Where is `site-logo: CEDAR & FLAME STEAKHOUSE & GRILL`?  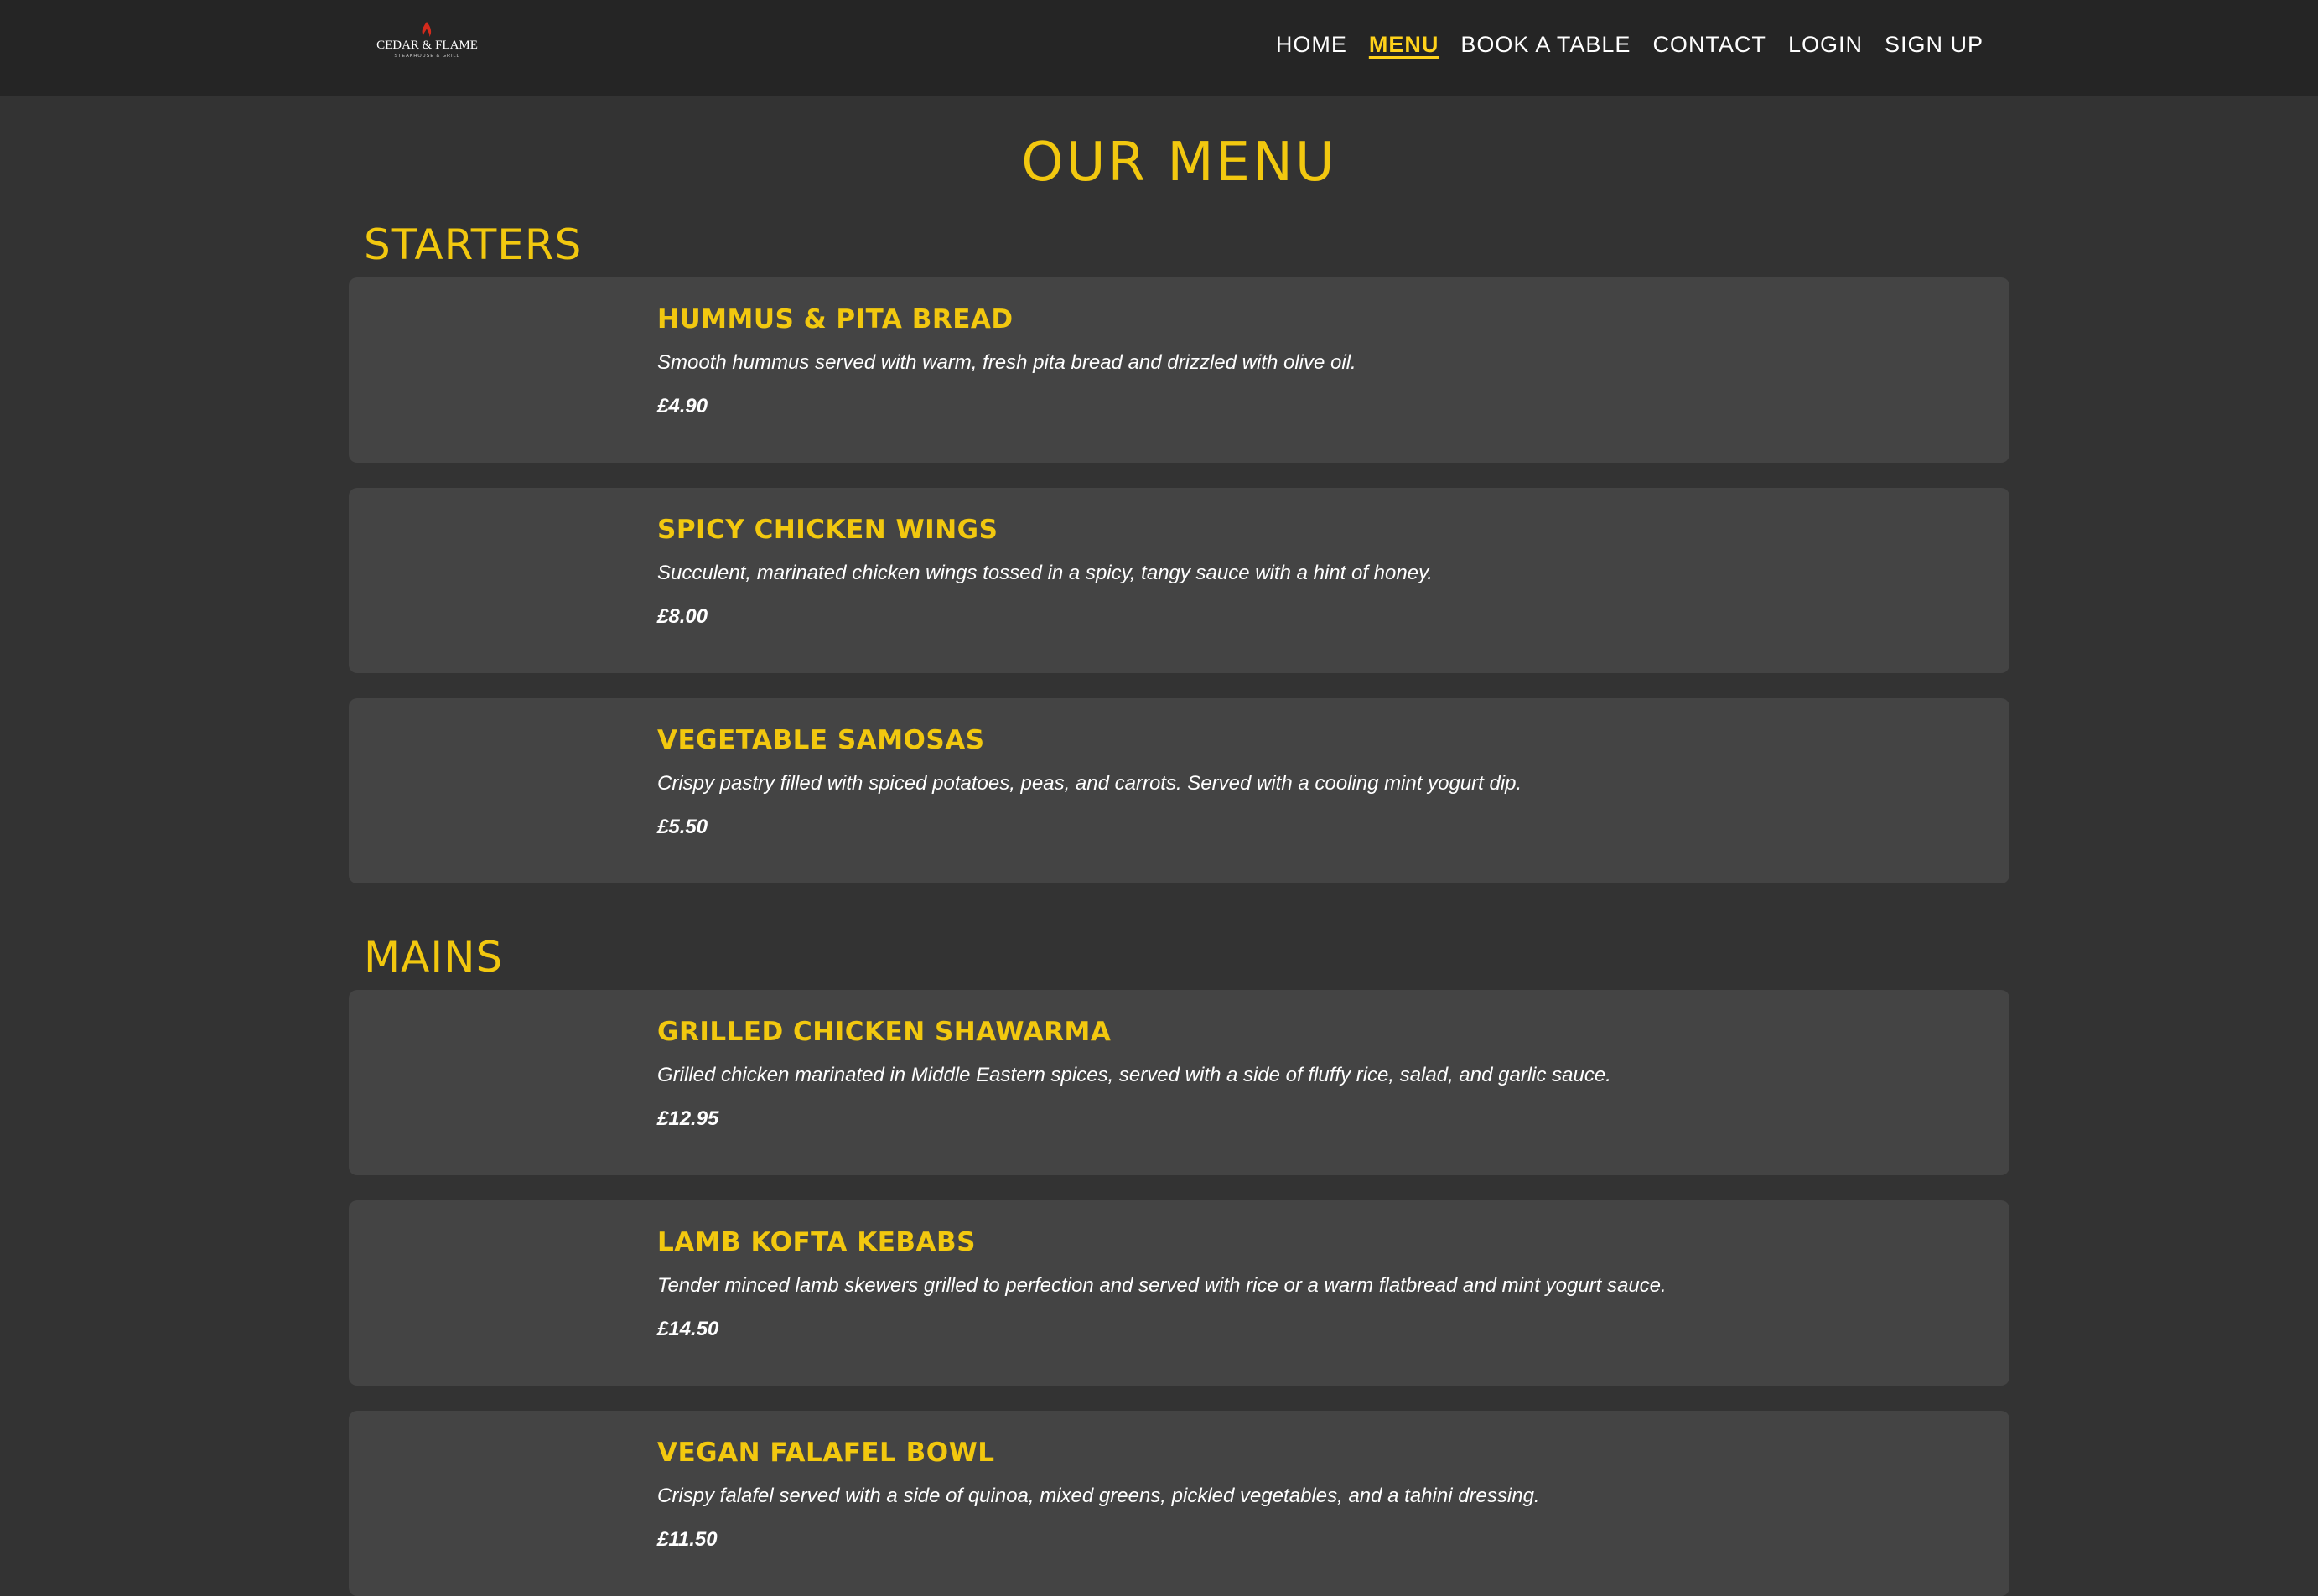
site-logo: CEDAR & FLAME STEAKHOUSE & GRILL is located at coordinates (428, 42).